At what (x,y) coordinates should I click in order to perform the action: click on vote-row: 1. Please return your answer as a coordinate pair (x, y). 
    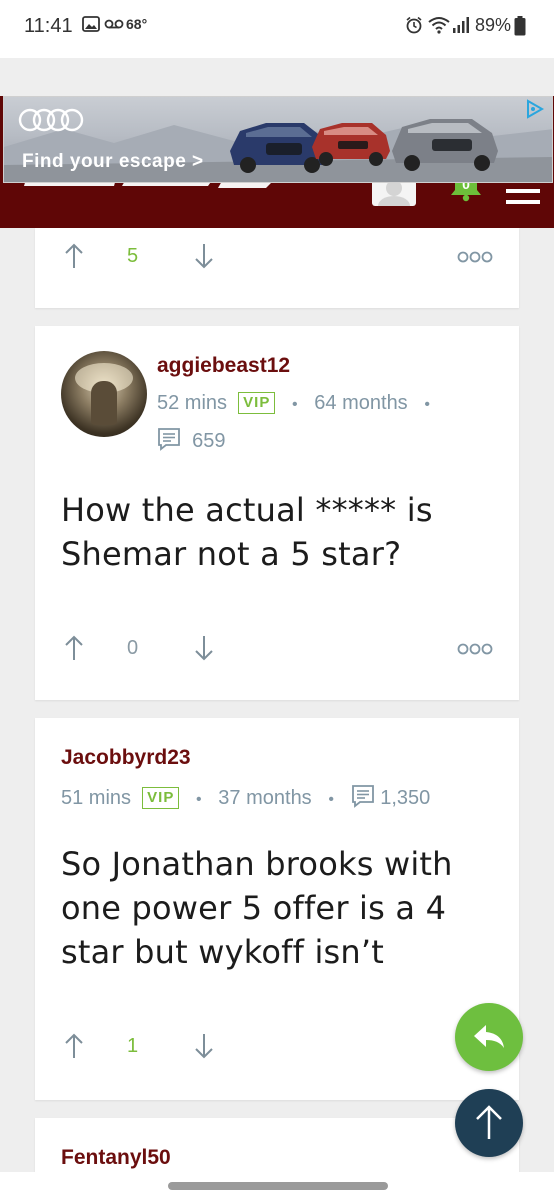
    Looking at the image, I should click on (278, 1047).